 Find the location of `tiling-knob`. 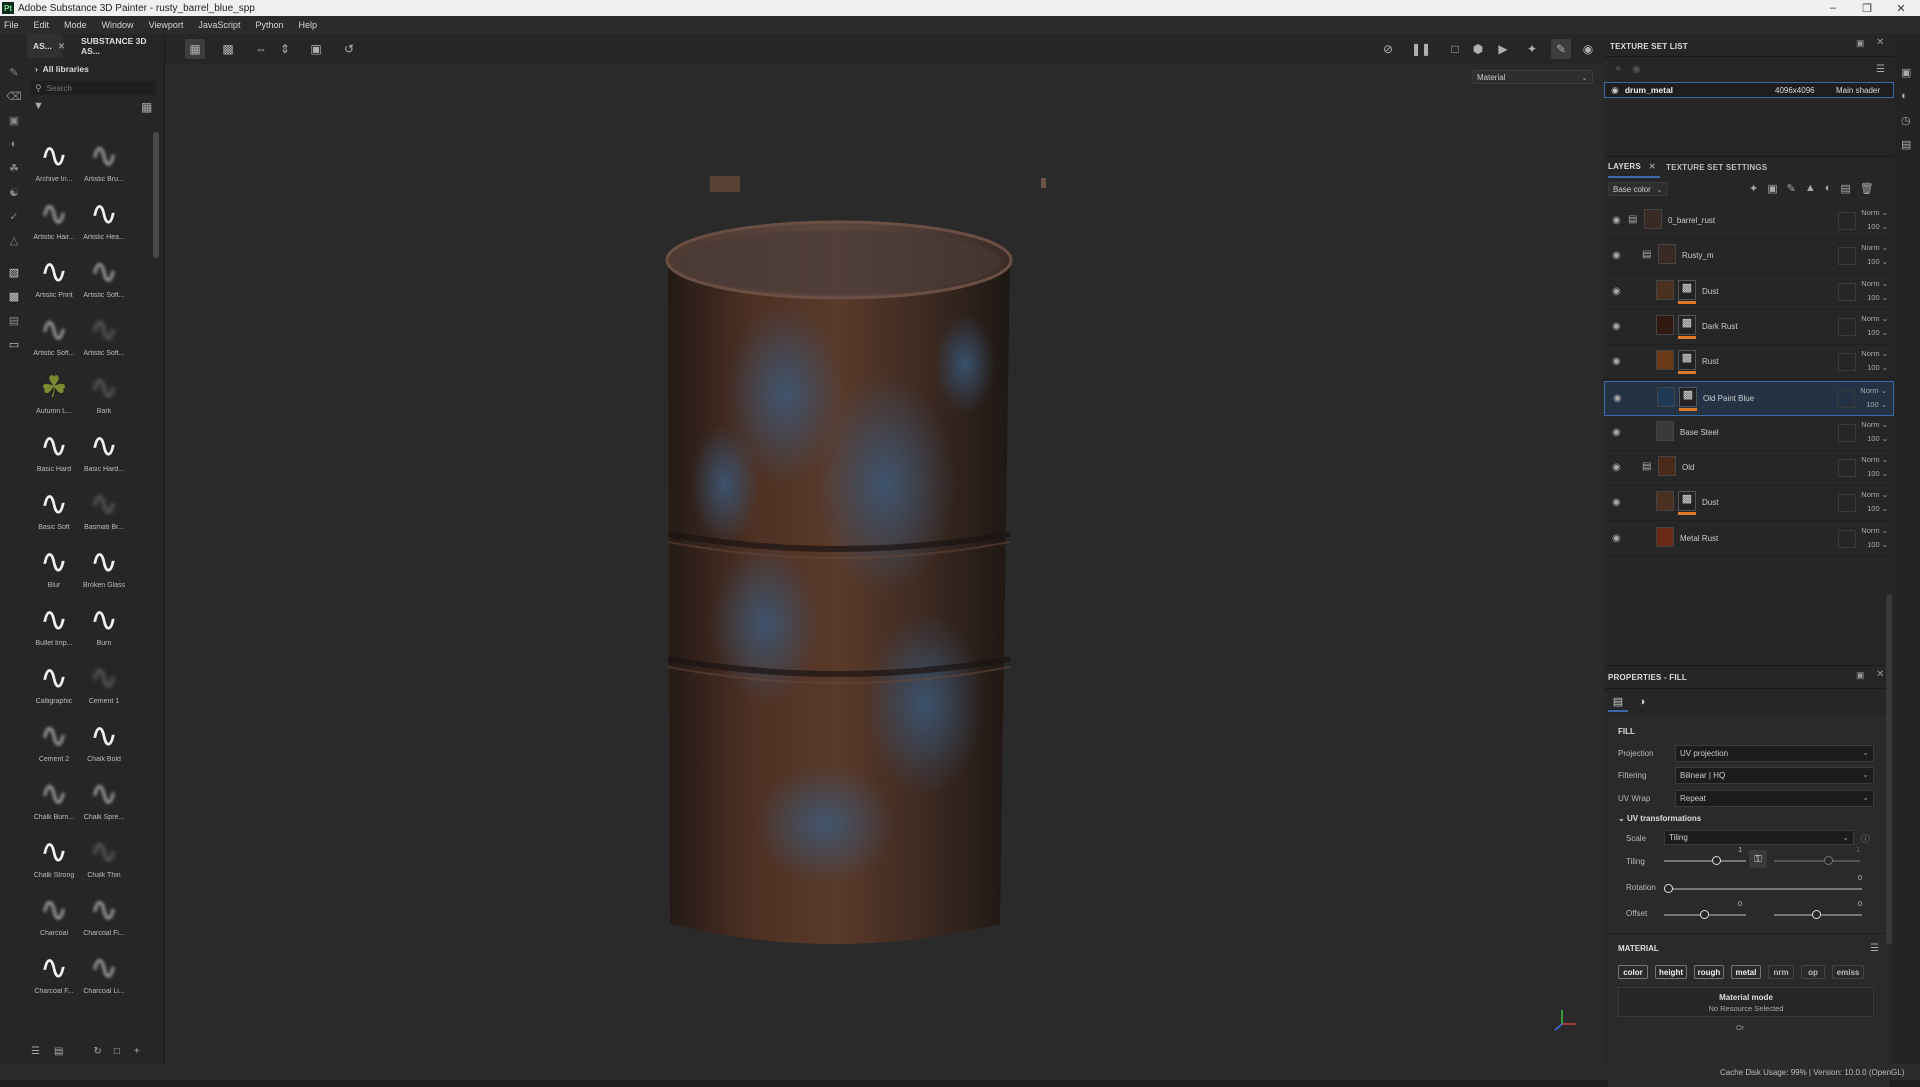

tiling-knob is located at coordinates (1716, 860).